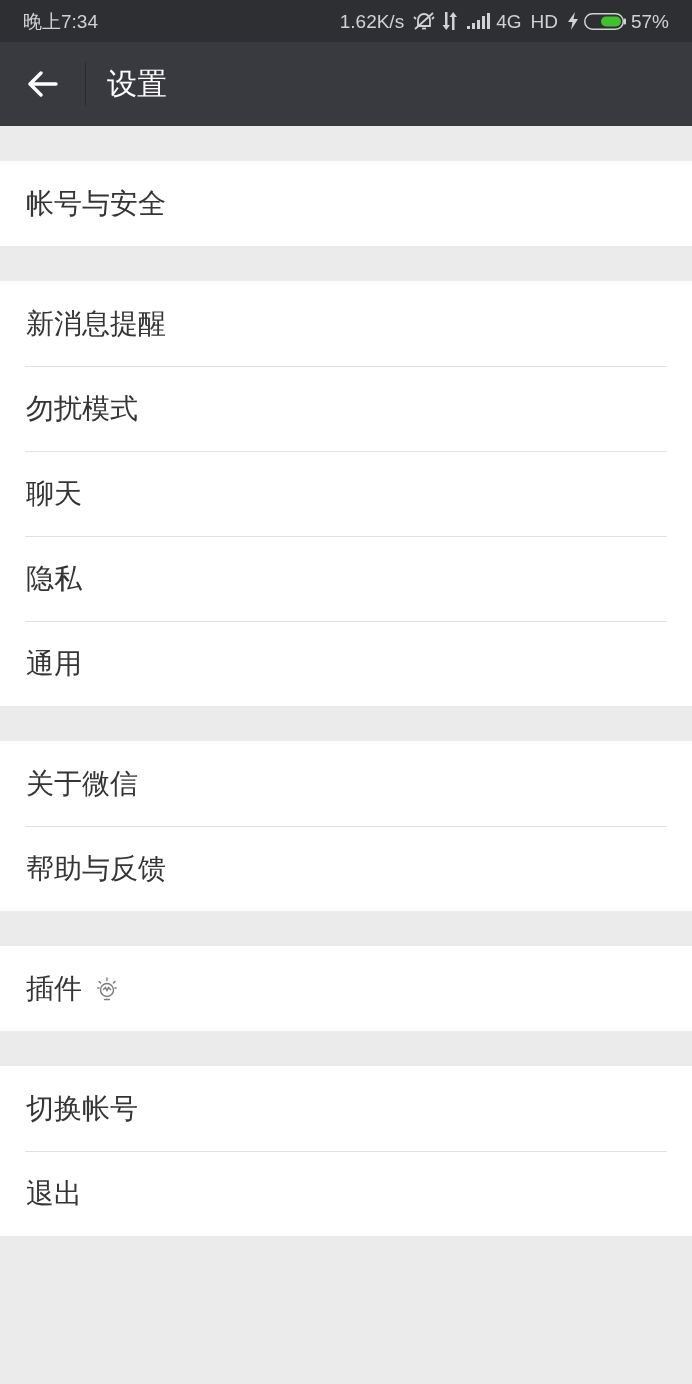 The width and height of the screenshot is (692, 1384). I want to click on hd-label: HD, so click(544, 21).